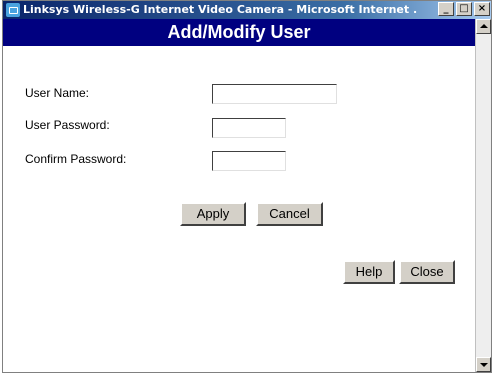 The width and height of the screenshot is (494, 375). What do you see at coordinates (76, 159) in the screenshot?
I see `confirm-password-label: Confirm Password:` at bounding box center [76, 159].